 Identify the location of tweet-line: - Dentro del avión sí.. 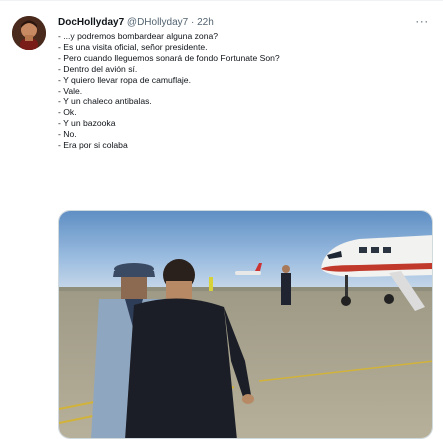
(98, 68).